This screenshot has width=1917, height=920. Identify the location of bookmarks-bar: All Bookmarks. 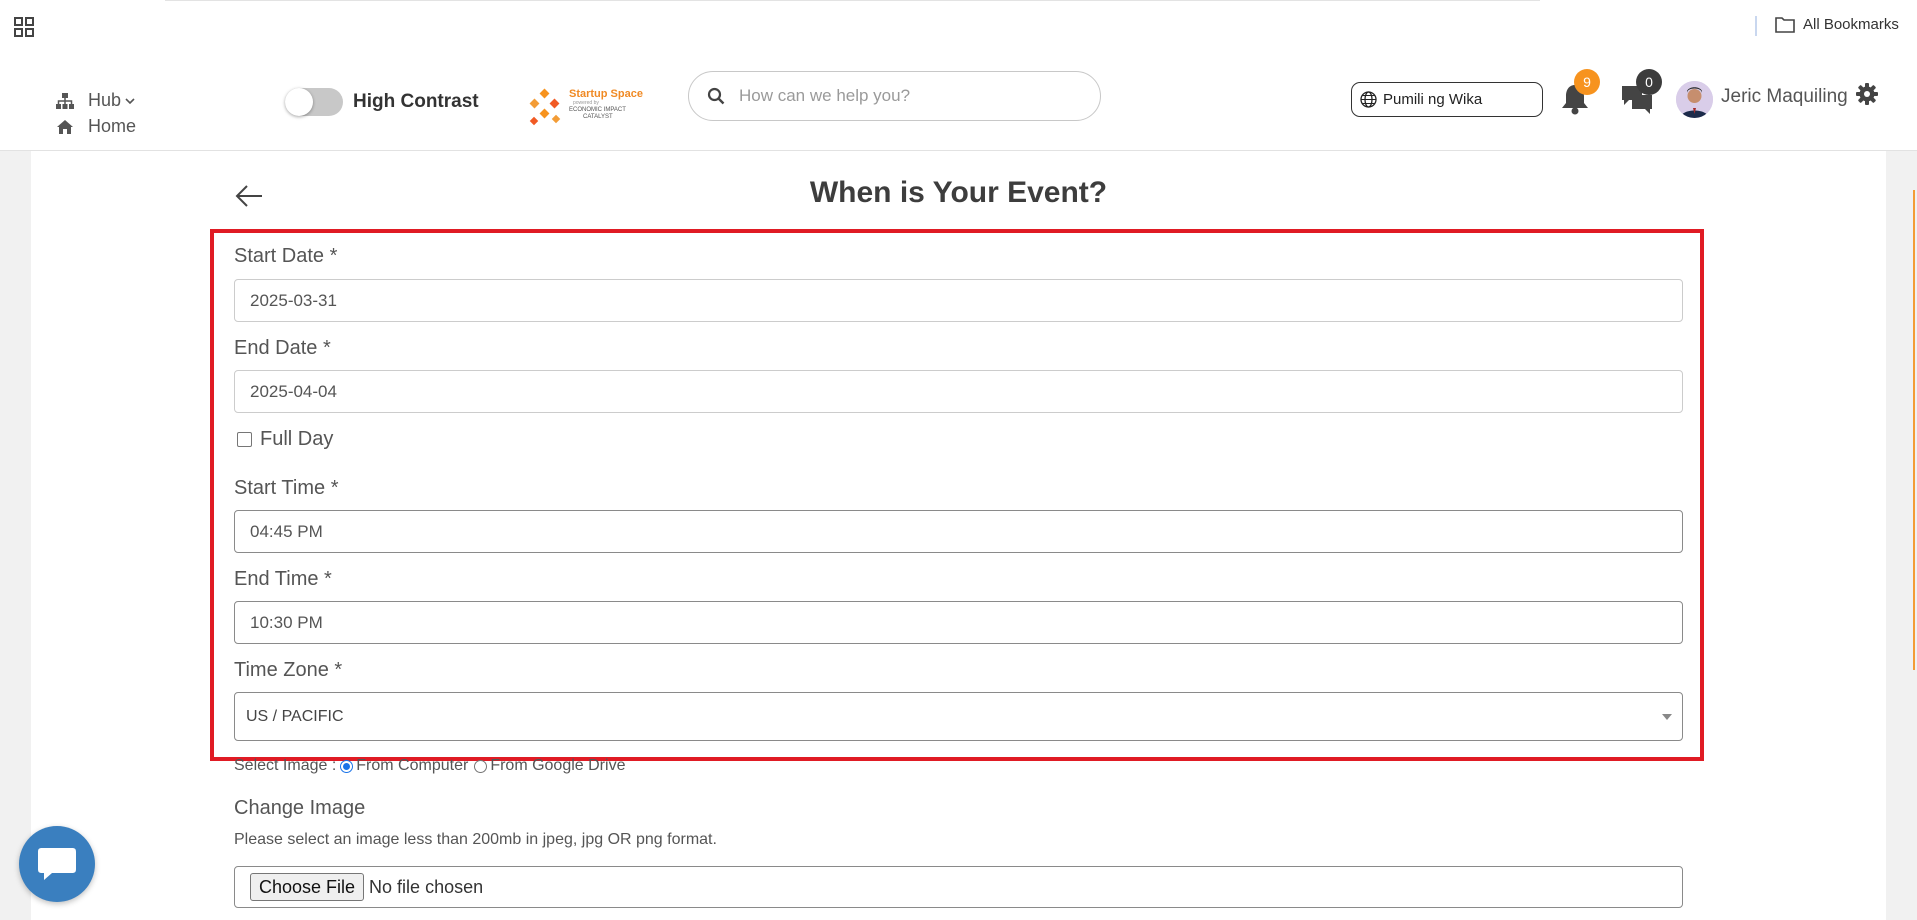
(958, 25).